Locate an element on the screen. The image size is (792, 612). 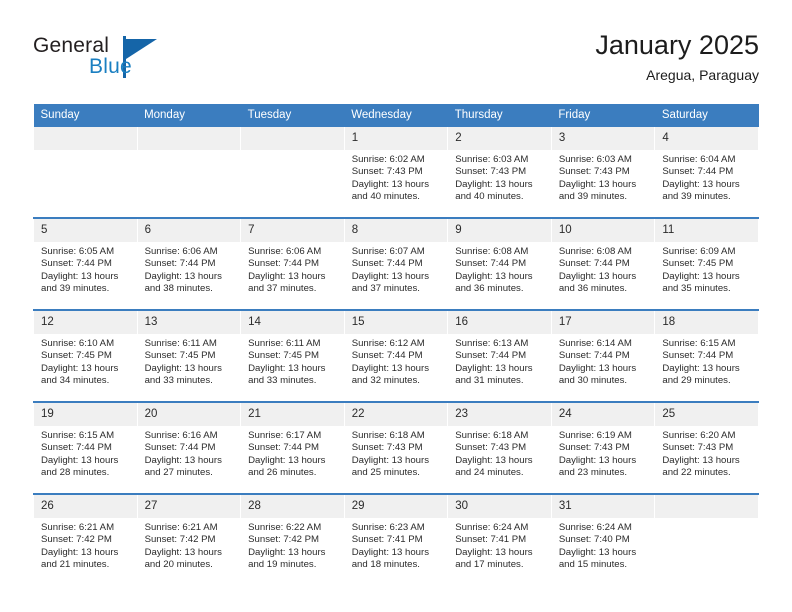
day-number: 11 is located at coordinates (706, 230).